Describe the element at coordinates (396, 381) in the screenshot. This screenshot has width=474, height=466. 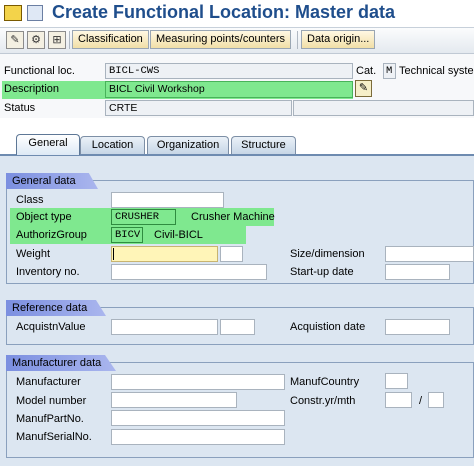
I see `manuf-country-field` at that location.